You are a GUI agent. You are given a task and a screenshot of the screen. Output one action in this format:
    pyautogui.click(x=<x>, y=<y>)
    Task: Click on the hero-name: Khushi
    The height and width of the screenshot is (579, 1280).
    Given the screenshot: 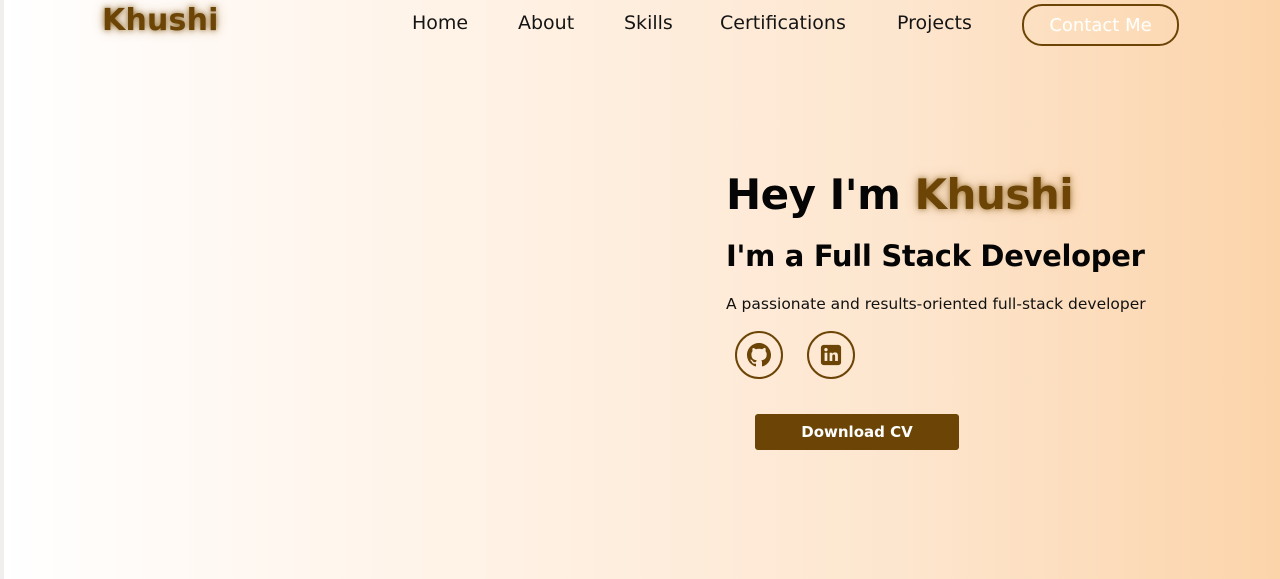 What is the action you would take?
    pyautogui.click(x=994, y=194)
    